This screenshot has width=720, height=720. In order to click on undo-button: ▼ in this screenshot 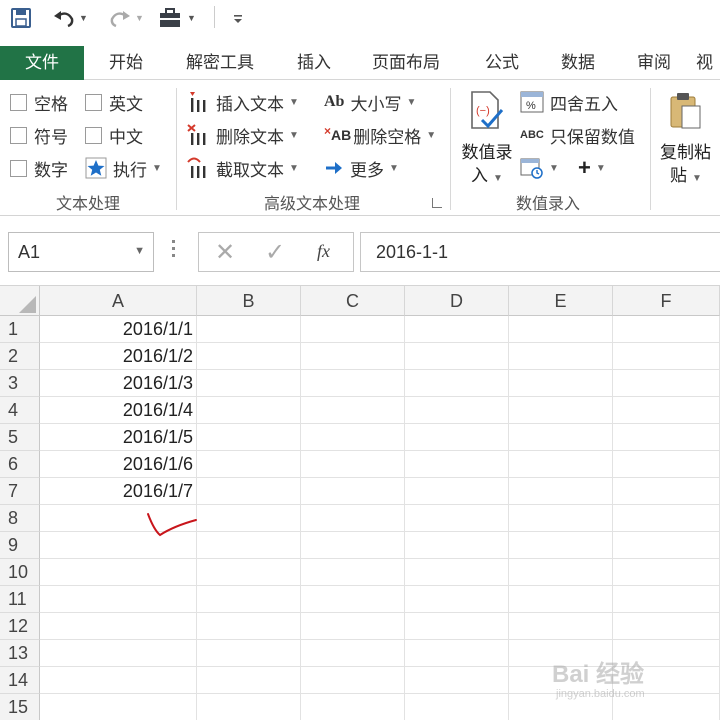, I will do `click(70, 18)`.